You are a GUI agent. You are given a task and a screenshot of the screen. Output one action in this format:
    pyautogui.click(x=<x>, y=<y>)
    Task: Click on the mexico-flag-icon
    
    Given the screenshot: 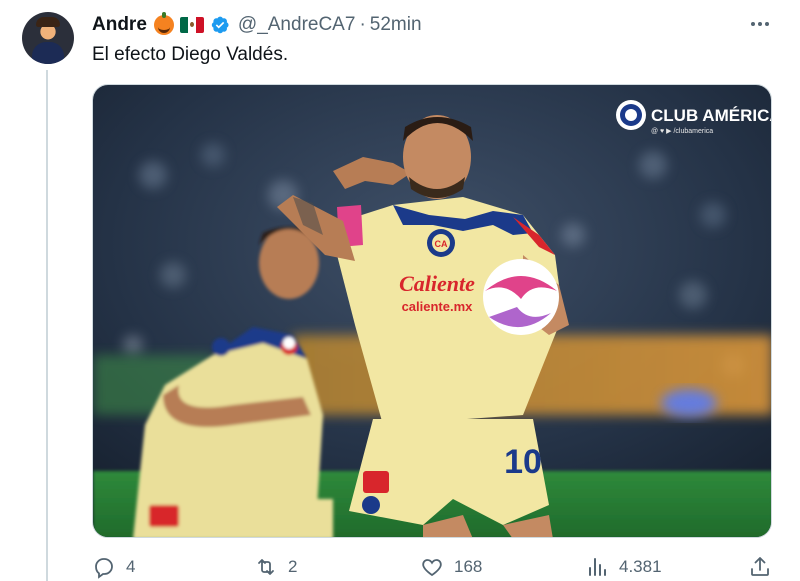 What is the action you would take?
    pyautogui.click(x=191, y=25)
    